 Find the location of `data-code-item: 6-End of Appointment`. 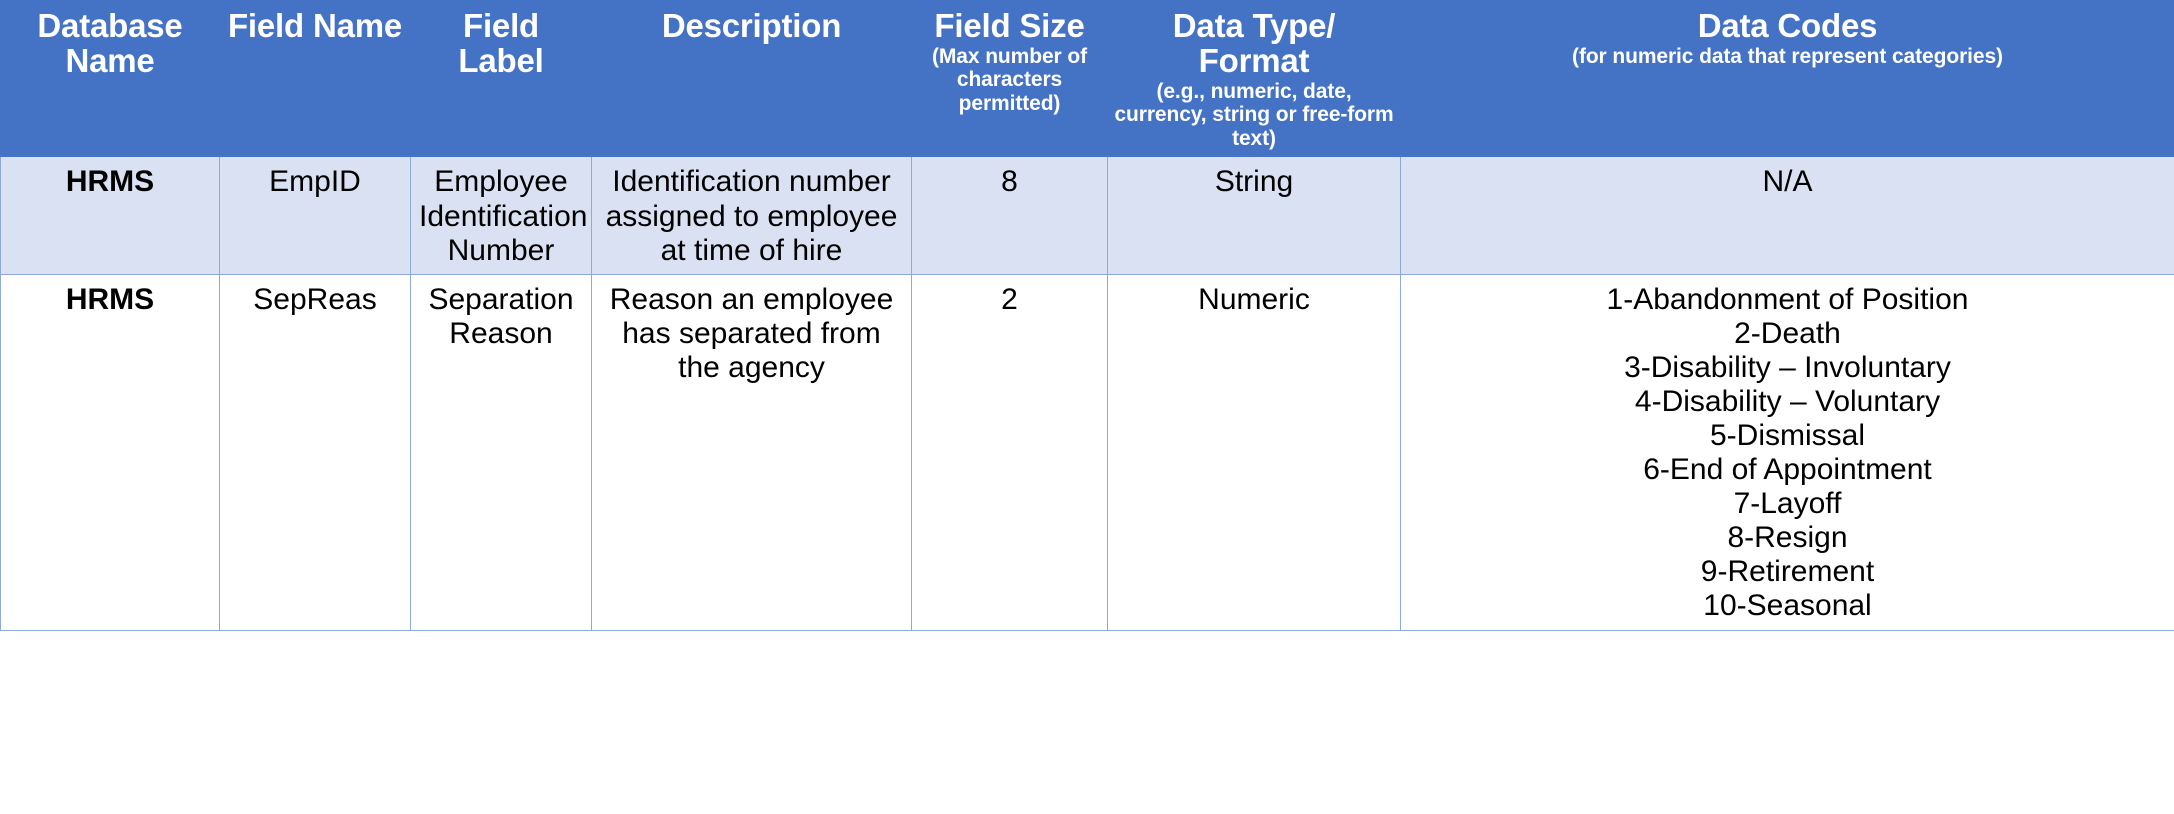

data-code-item: 6-End of Appointment is located at coordinates (1787, 470).